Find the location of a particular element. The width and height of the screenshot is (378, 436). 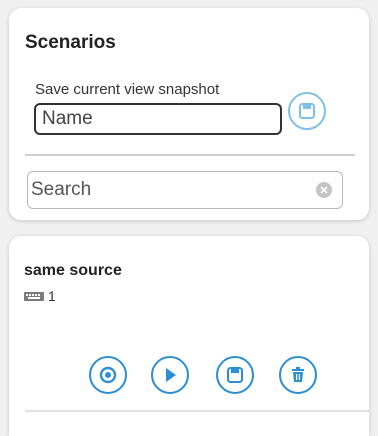

clear-search-button is located at coordinates (324, 190).